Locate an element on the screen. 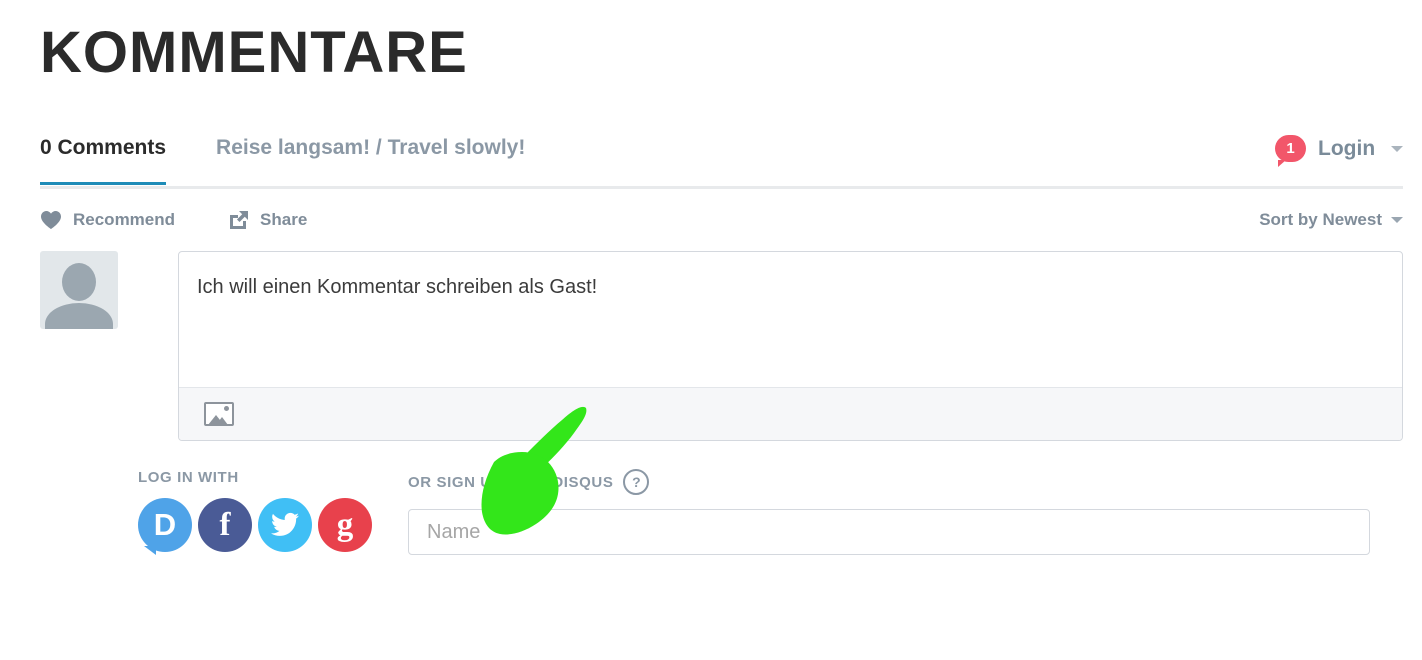 The height and width of the screenshot is (660, 1422). image-upload-sun is located at coordinates (226, 408).